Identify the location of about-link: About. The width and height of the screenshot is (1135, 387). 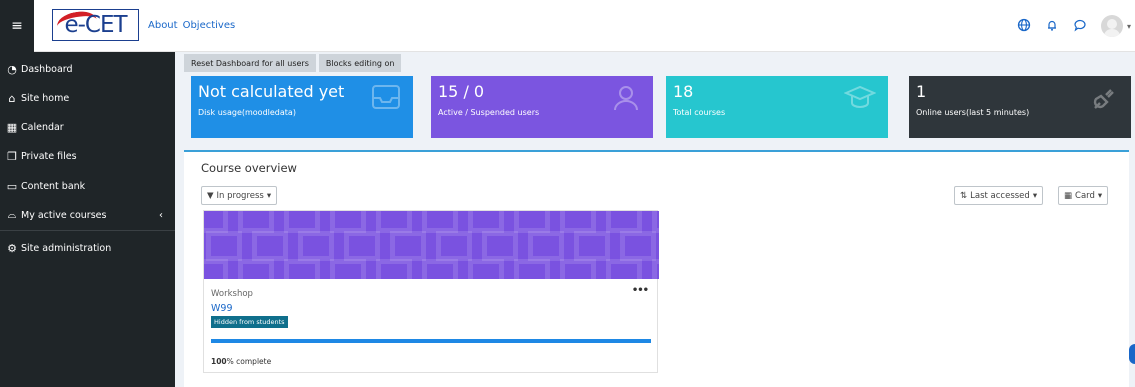
(163, 25).